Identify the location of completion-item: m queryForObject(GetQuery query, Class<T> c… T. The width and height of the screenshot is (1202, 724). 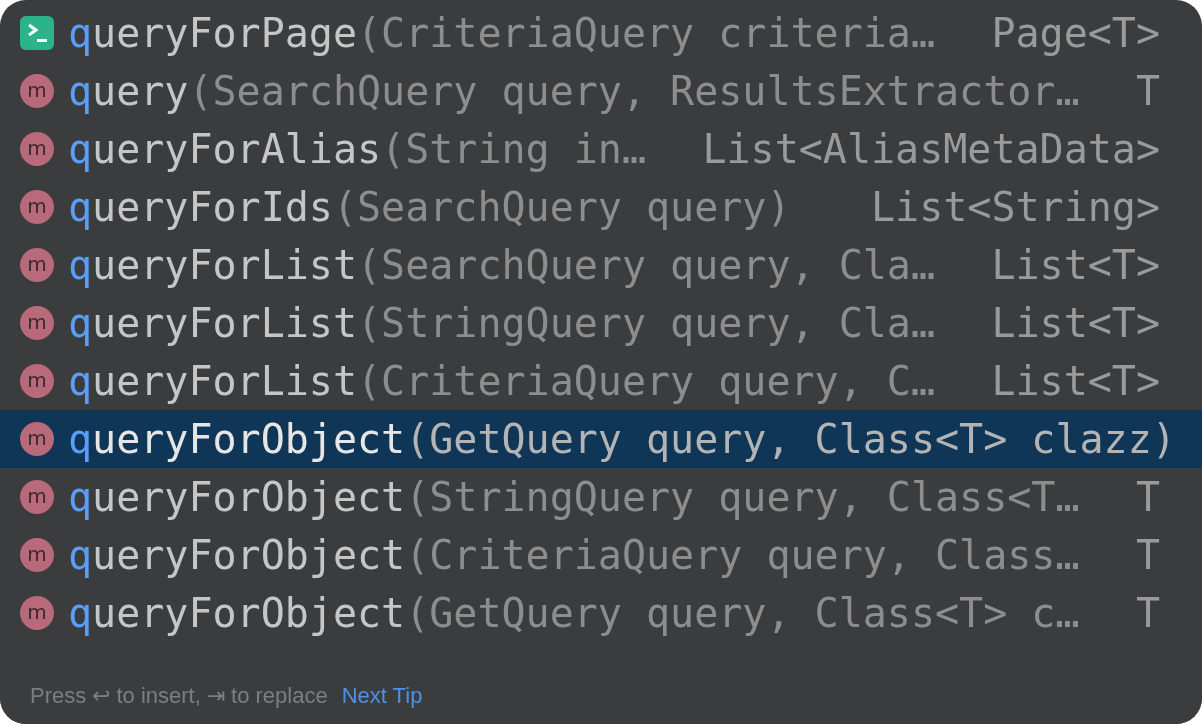
(601, 613).